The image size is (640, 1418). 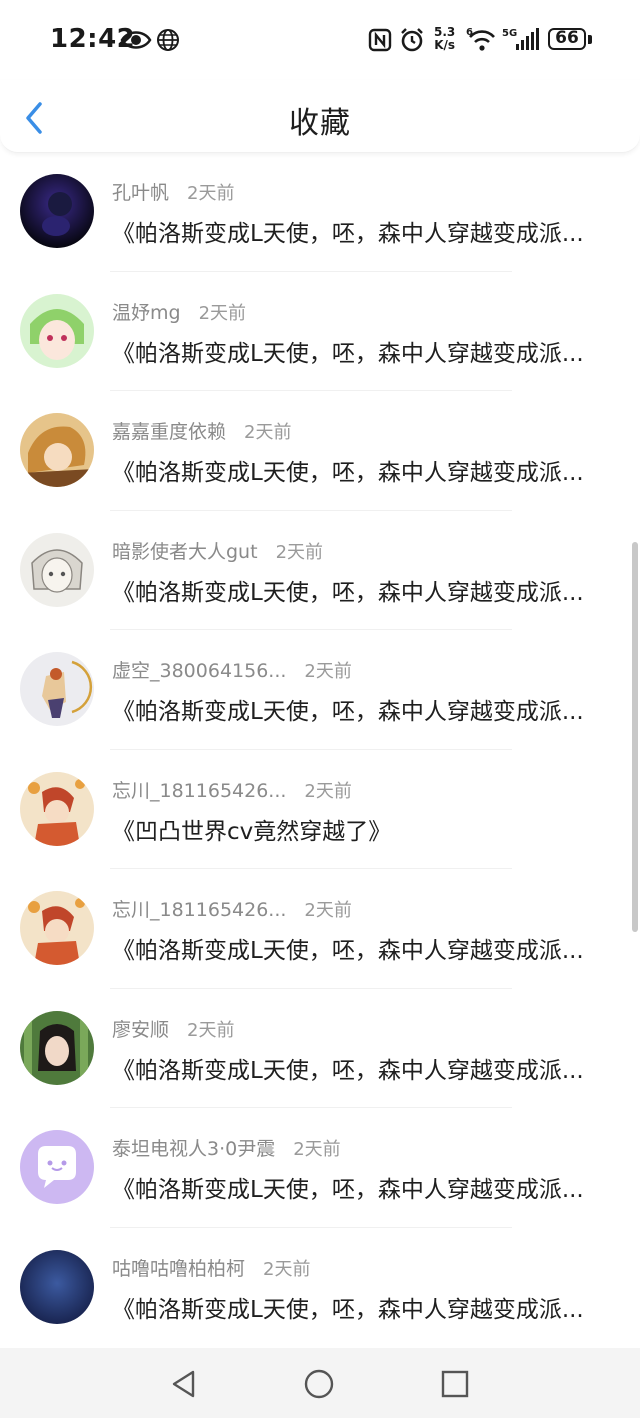 I want to click on page-header: 收藏, so click(x=320, y=116).